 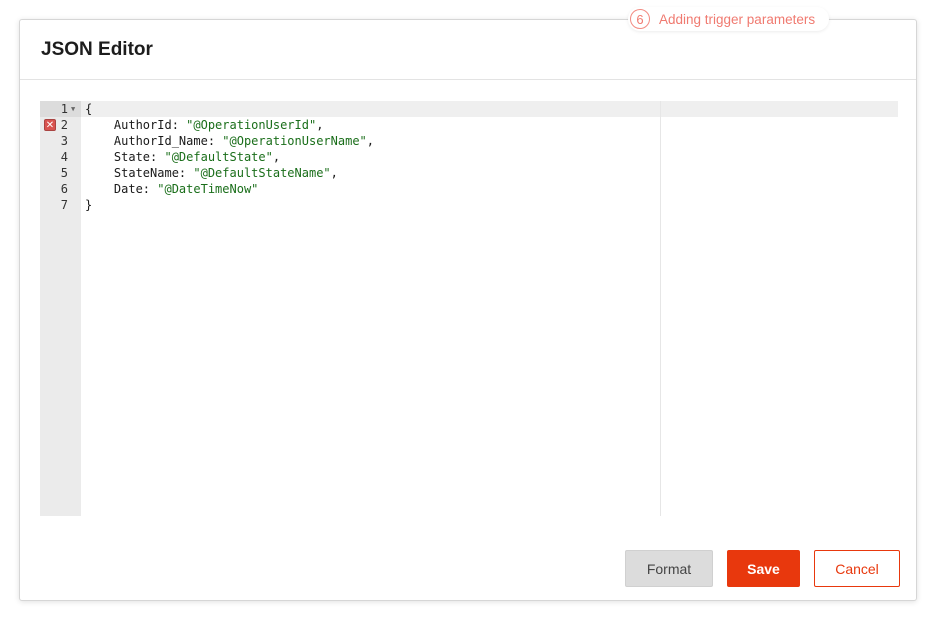 I want to click on code-line: 7}, so click(x=469, y=205).